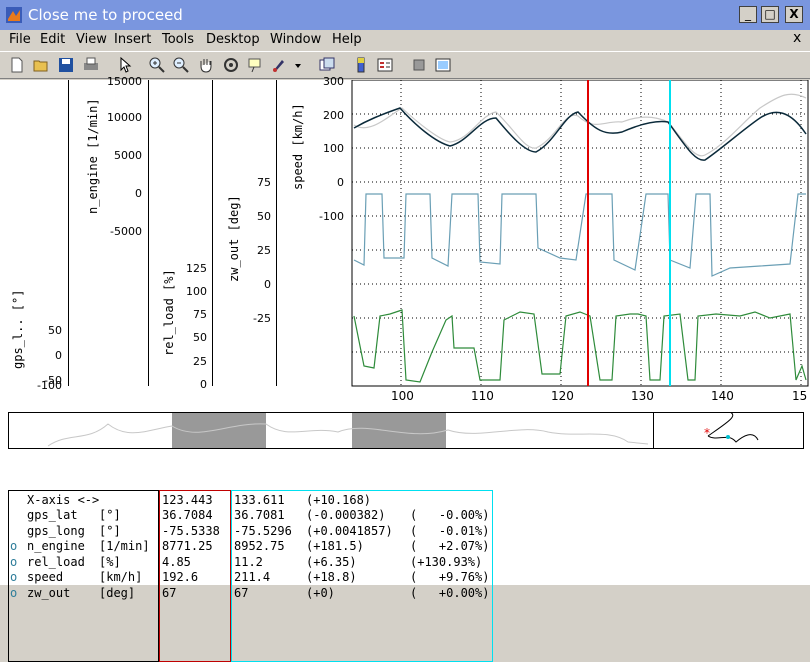 This screenshot has width=810, height=662. I want to click on data-cursor-icon, so click(255, 65).